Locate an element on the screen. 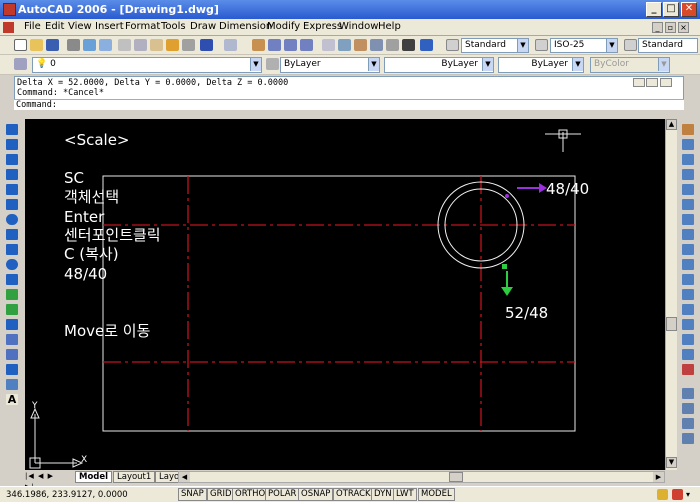 This screenshot has width=700, height=502. block-editor-icon is located at coordinates (188, 45).